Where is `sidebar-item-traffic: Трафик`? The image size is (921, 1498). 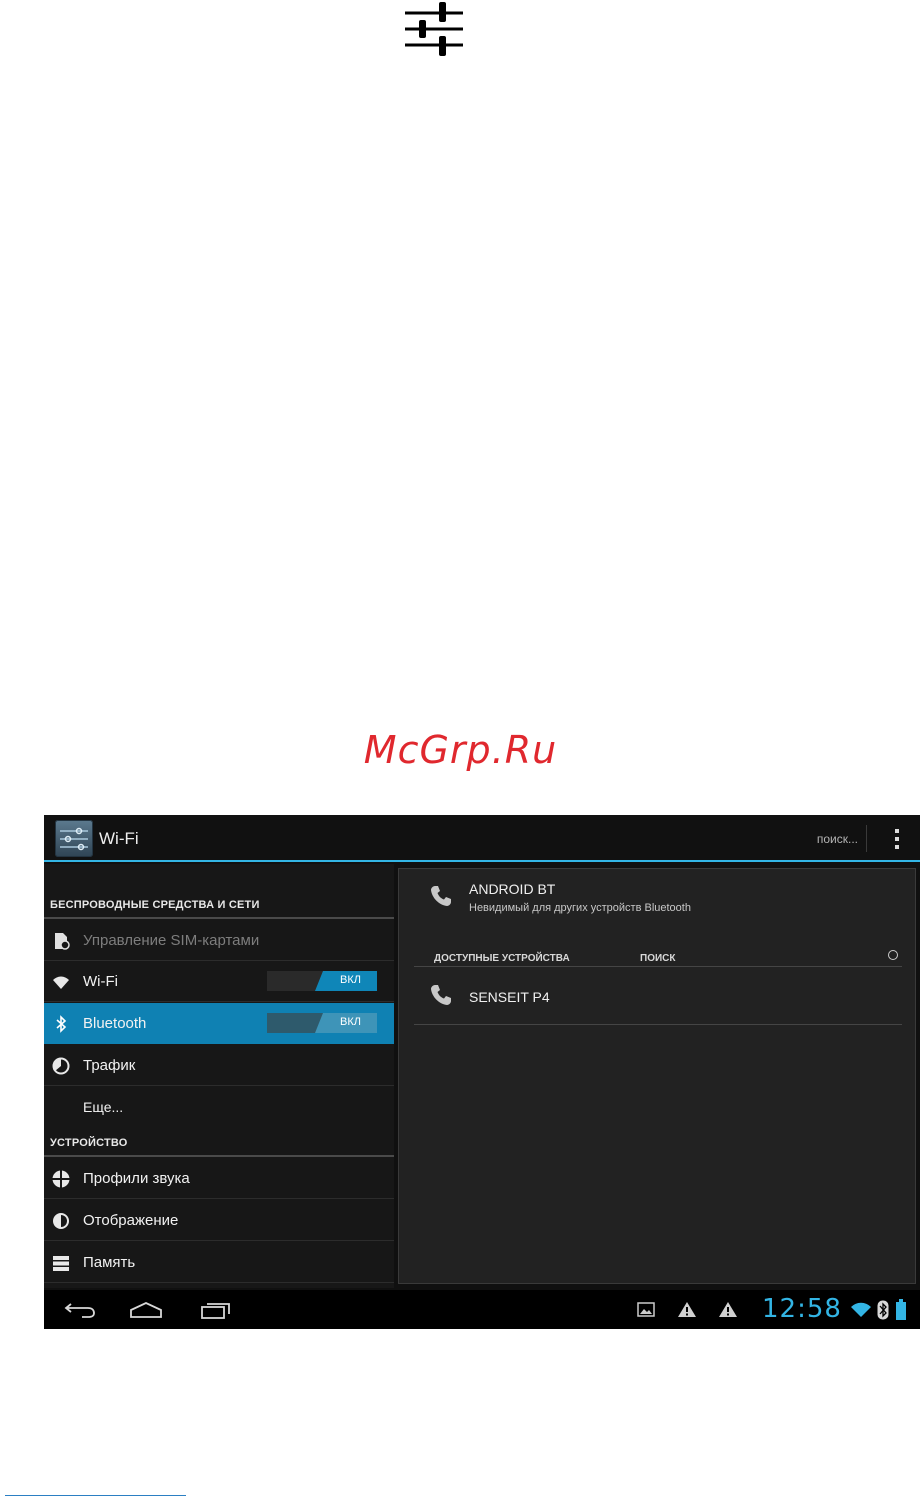 sidebar-item-traffic: Трафик is located at coordinates (219, 1065).